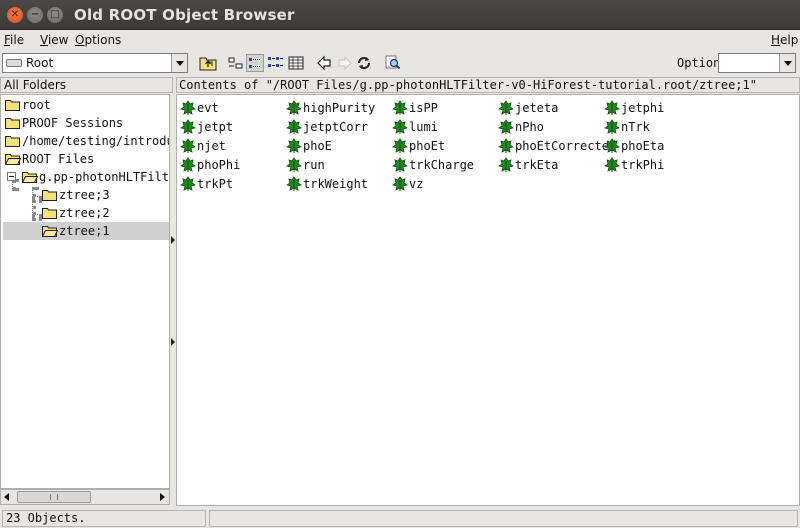  I want to click on leaf-label: nPho, so click(529, 127).